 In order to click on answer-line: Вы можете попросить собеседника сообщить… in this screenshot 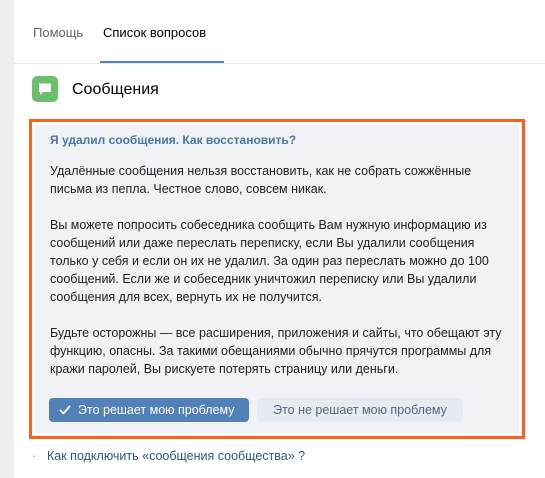, I will do `click(268, 225)`.